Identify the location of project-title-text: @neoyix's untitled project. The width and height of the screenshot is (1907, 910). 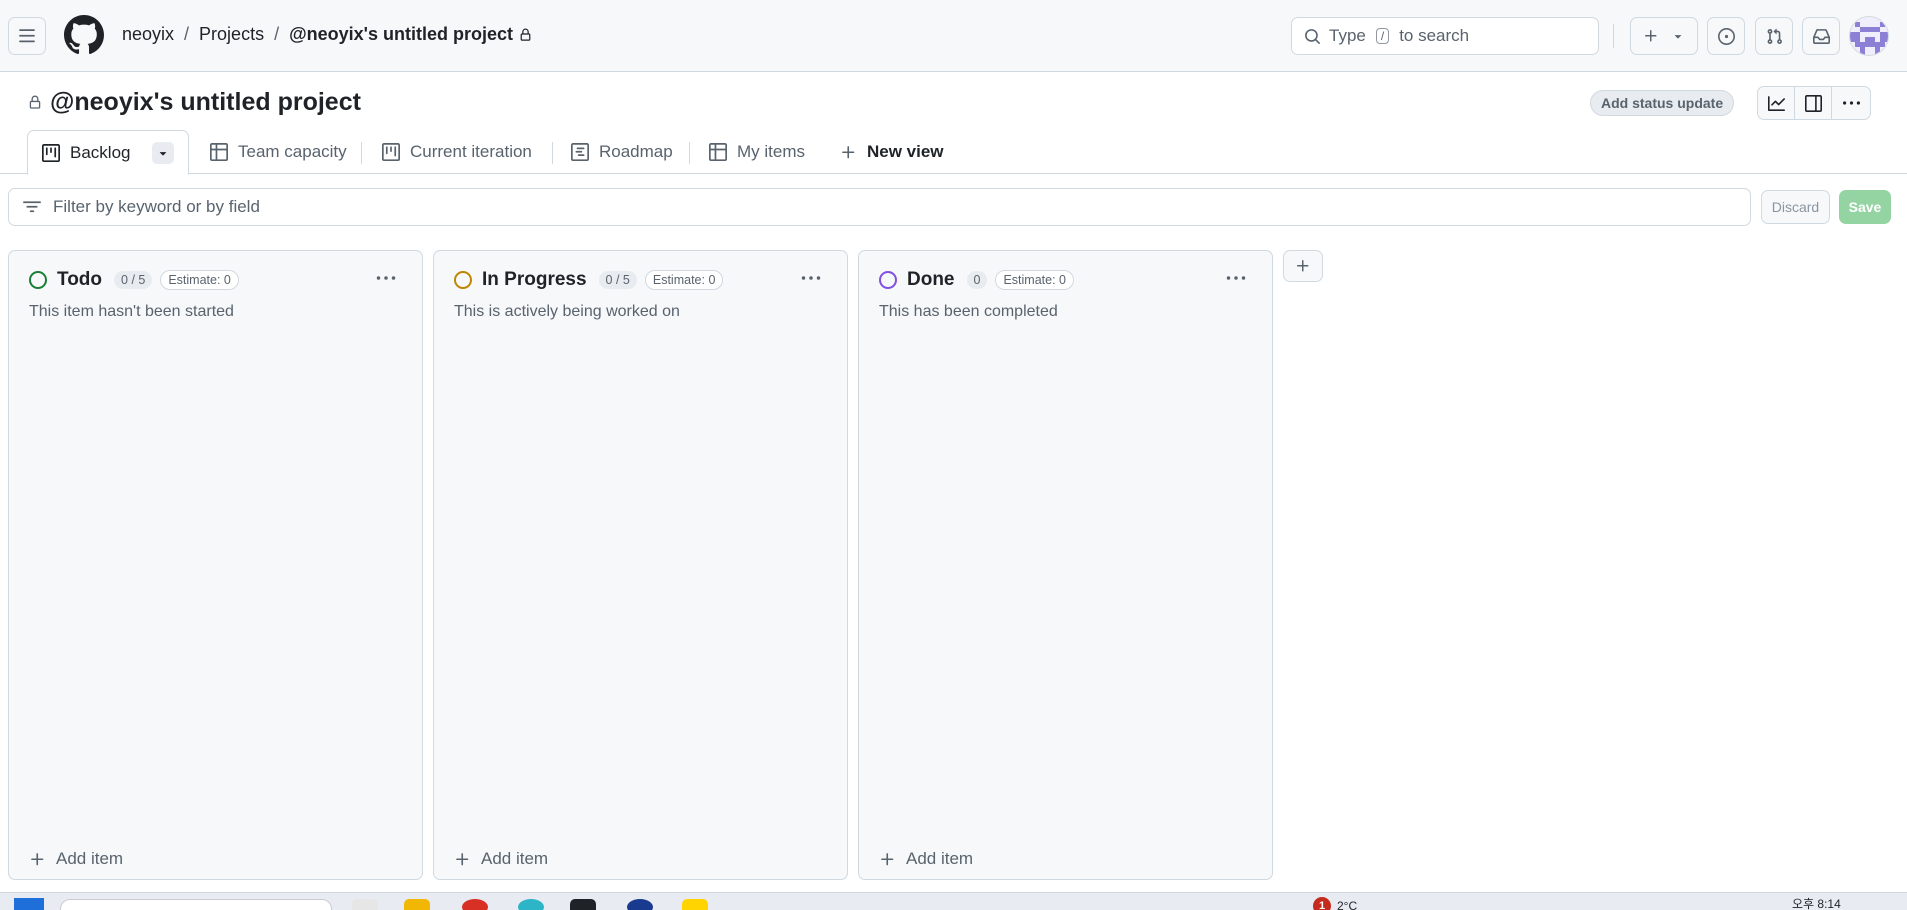
(205, 102).